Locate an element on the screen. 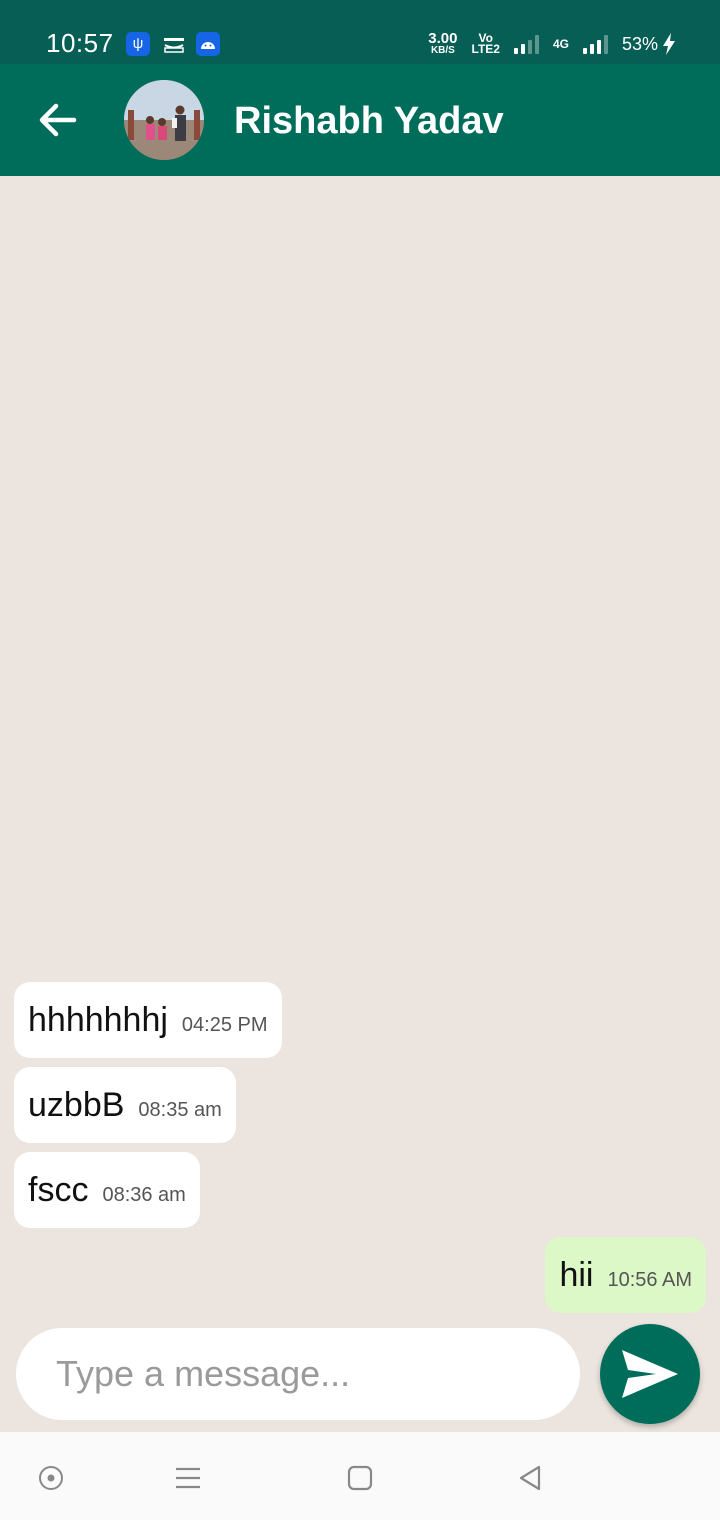 This screenshot has width=720, height=1520. back-nav-button is located at coordinates (530, 1478).